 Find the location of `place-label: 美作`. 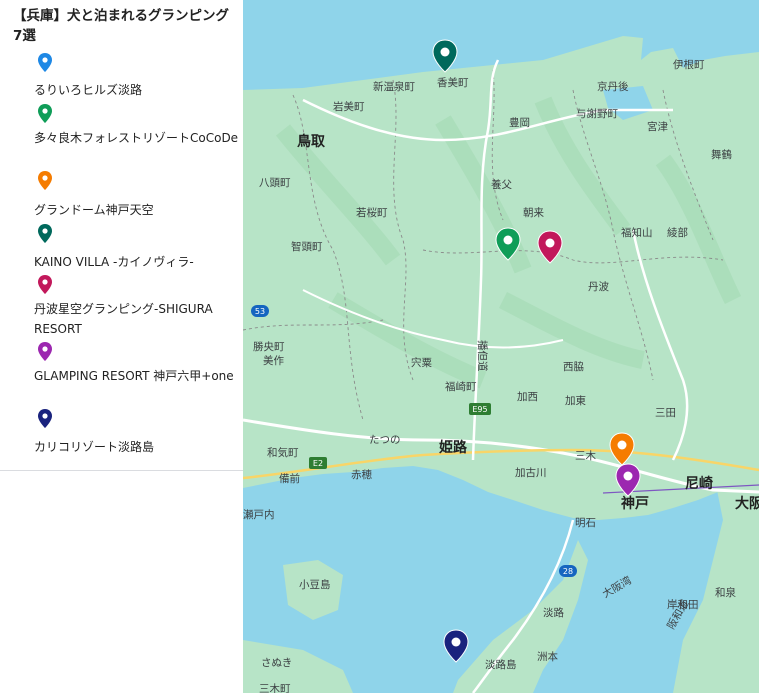

place-label: 美作 is located at coordinates (273, 360).